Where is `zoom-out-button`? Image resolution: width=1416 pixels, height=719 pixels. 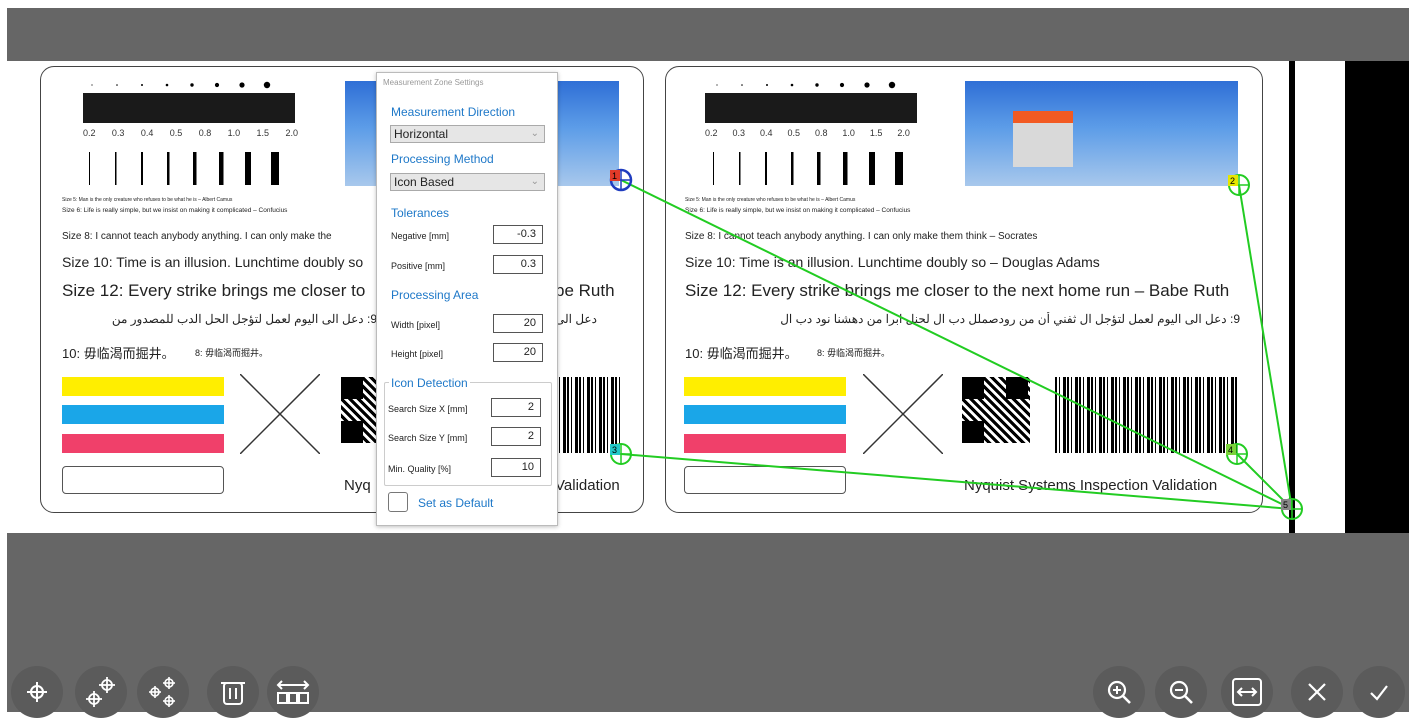
zoom-out-button is located at coordinates (1181, 692).